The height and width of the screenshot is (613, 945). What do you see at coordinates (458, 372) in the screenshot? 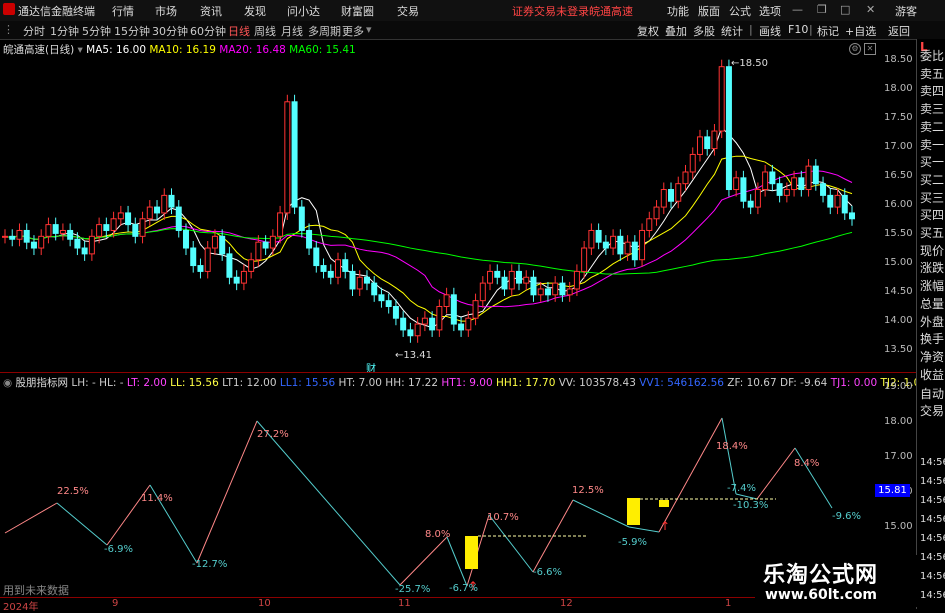
I see `panel-separator` at bounding box center [458, 372].